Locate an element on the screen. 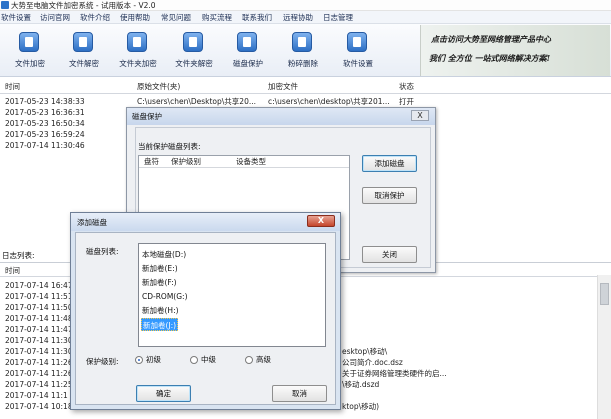  protected-disks-label: 当前保护磁盘列表: is located at coordinates (169, 146).